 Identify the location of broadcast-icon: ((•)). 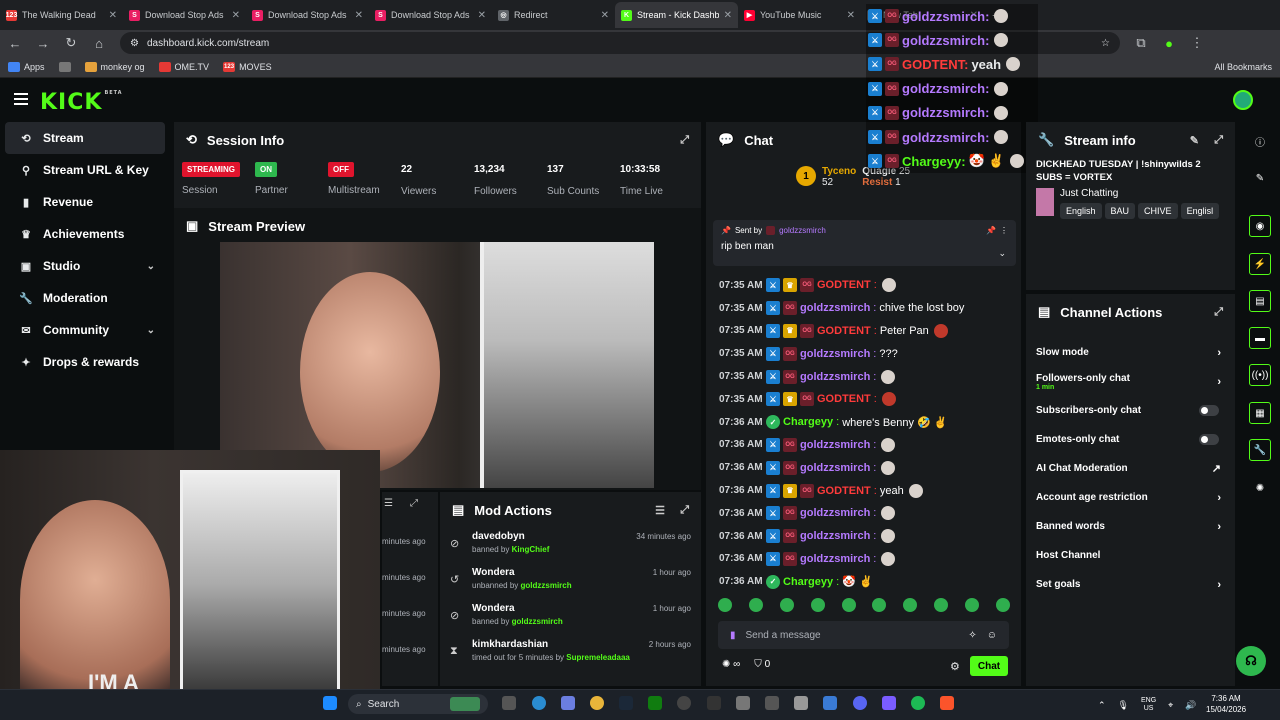
(1260, 375).